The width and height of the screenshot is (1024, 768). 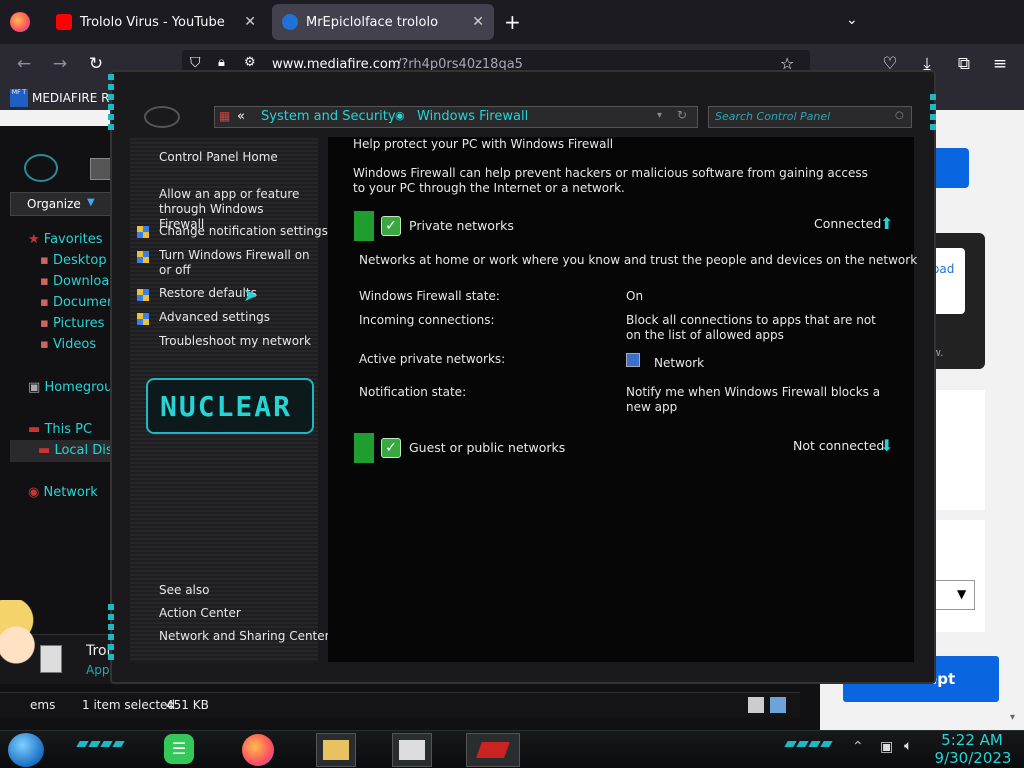 I want to click on address-dropdown-icon: ▾, so click(x=659, y=115).